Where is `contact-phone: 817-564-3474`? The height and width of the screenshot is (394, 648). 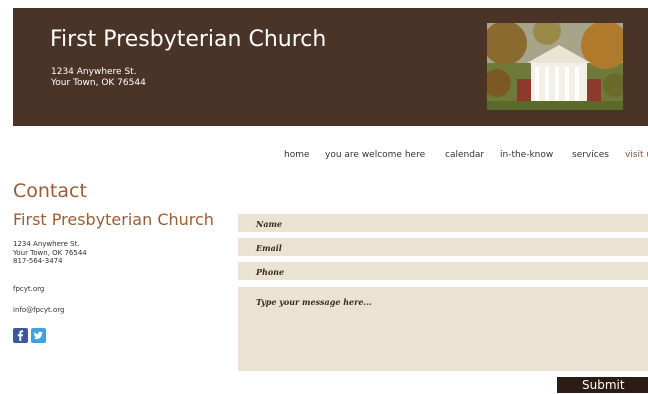 contact-phone: 817-564-3474 is located at coordinates (50, 261).